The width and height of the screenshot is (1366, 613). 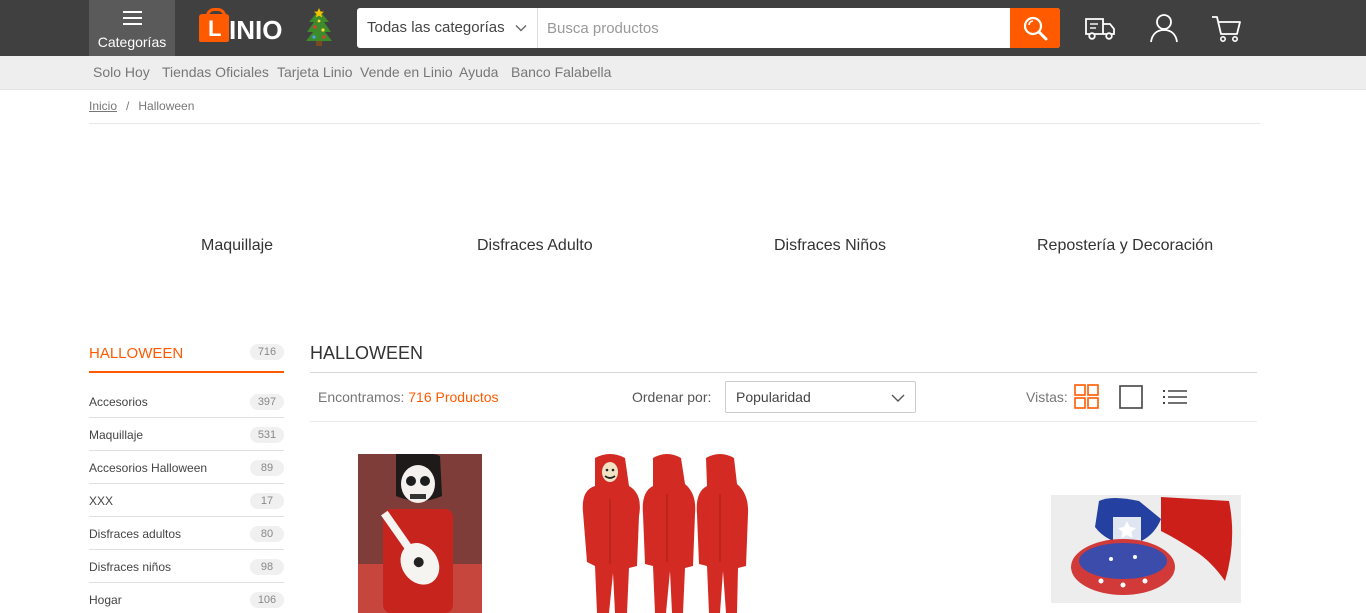 I want to click on sidebar-item-maquillaje: Maquillaje 531, so click(x=186, y=434).